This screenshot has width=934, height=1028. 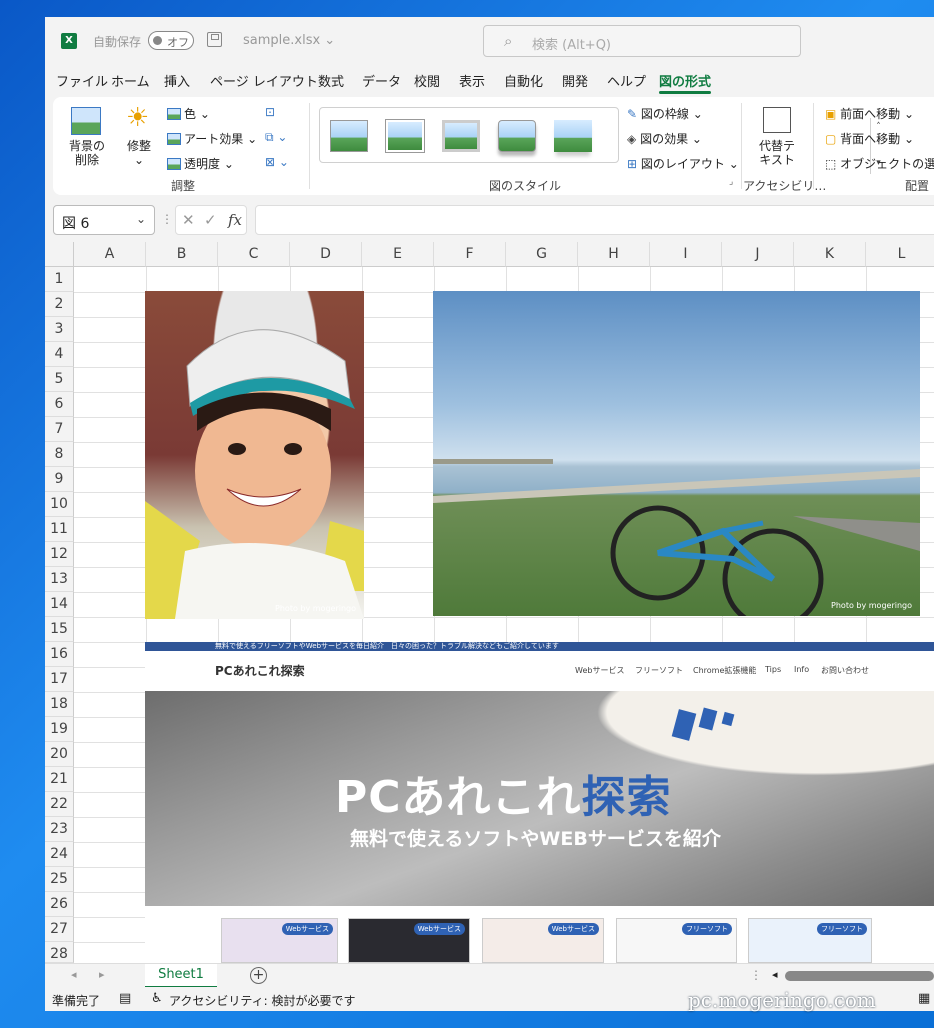 What do you see at coordinates (869, 113) in the screenshot?
I see `bring-forward-button: ▣ 前面へ移動 ⌄` at bounding box center [869, 113].